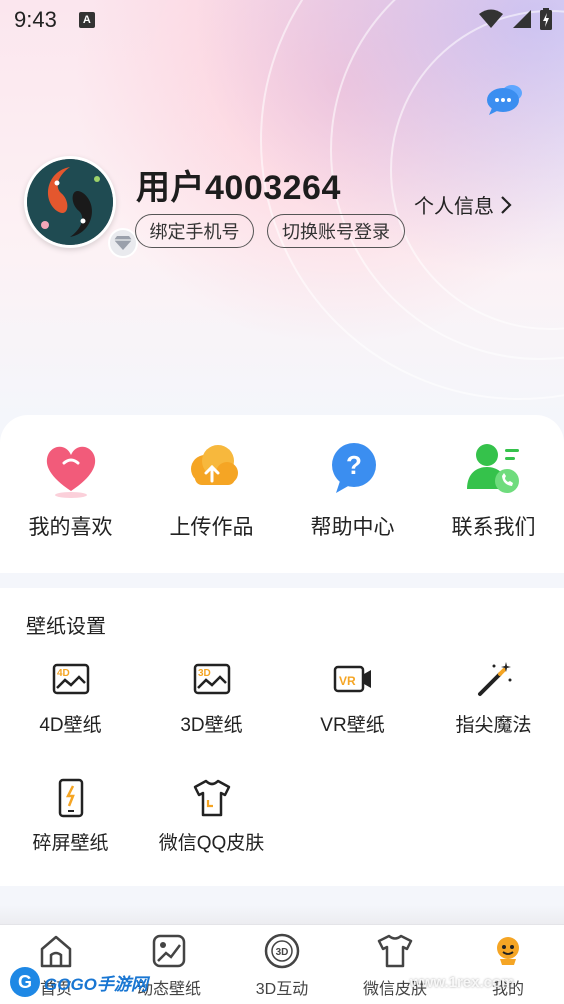  I want to click on setting-wechat-qq-skin: 微信QQ皮肤, so click(211, 823).